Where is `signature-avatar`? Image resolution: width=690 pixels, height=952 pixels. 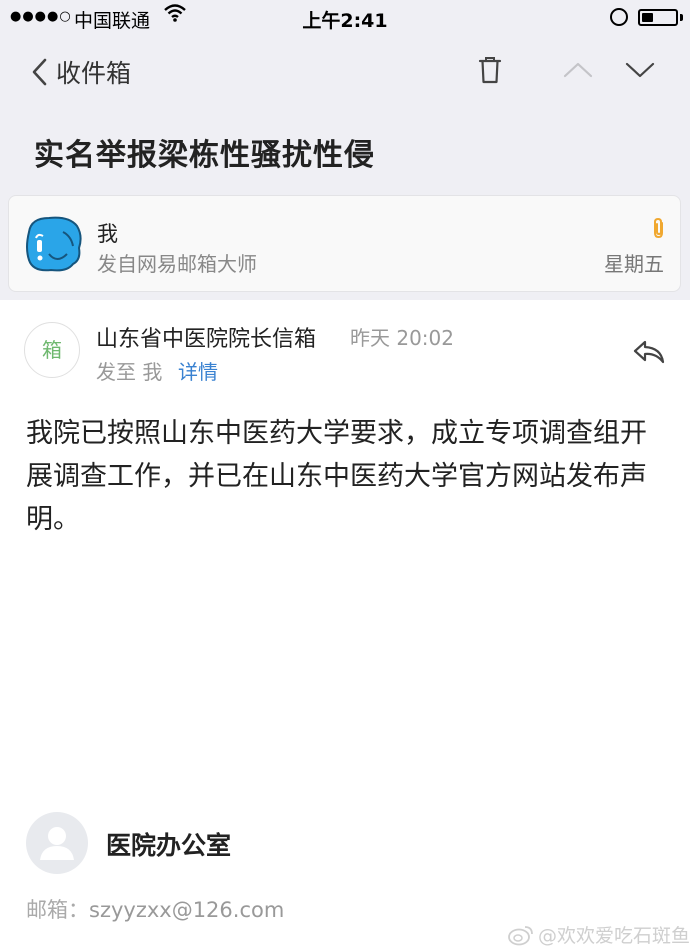 signature-avatar is located at coordinates (57, 843).